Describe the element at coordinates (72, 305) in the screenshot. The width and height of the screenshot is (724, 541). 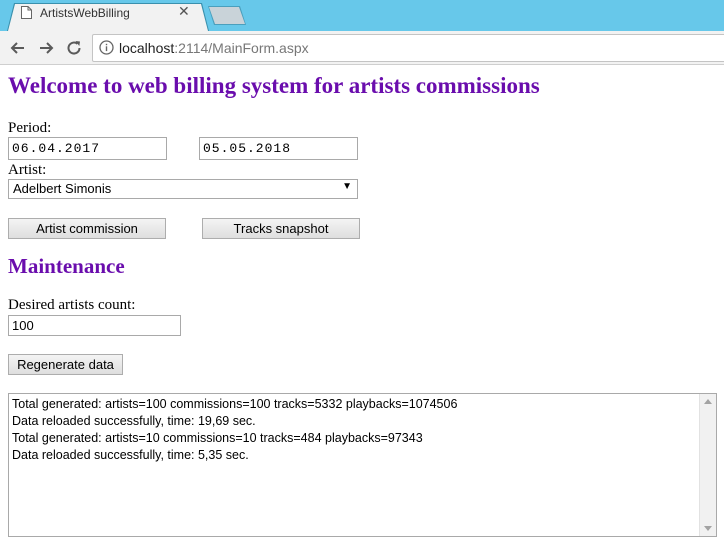
I see `desired-count-label: Desired artists count:` at that location.